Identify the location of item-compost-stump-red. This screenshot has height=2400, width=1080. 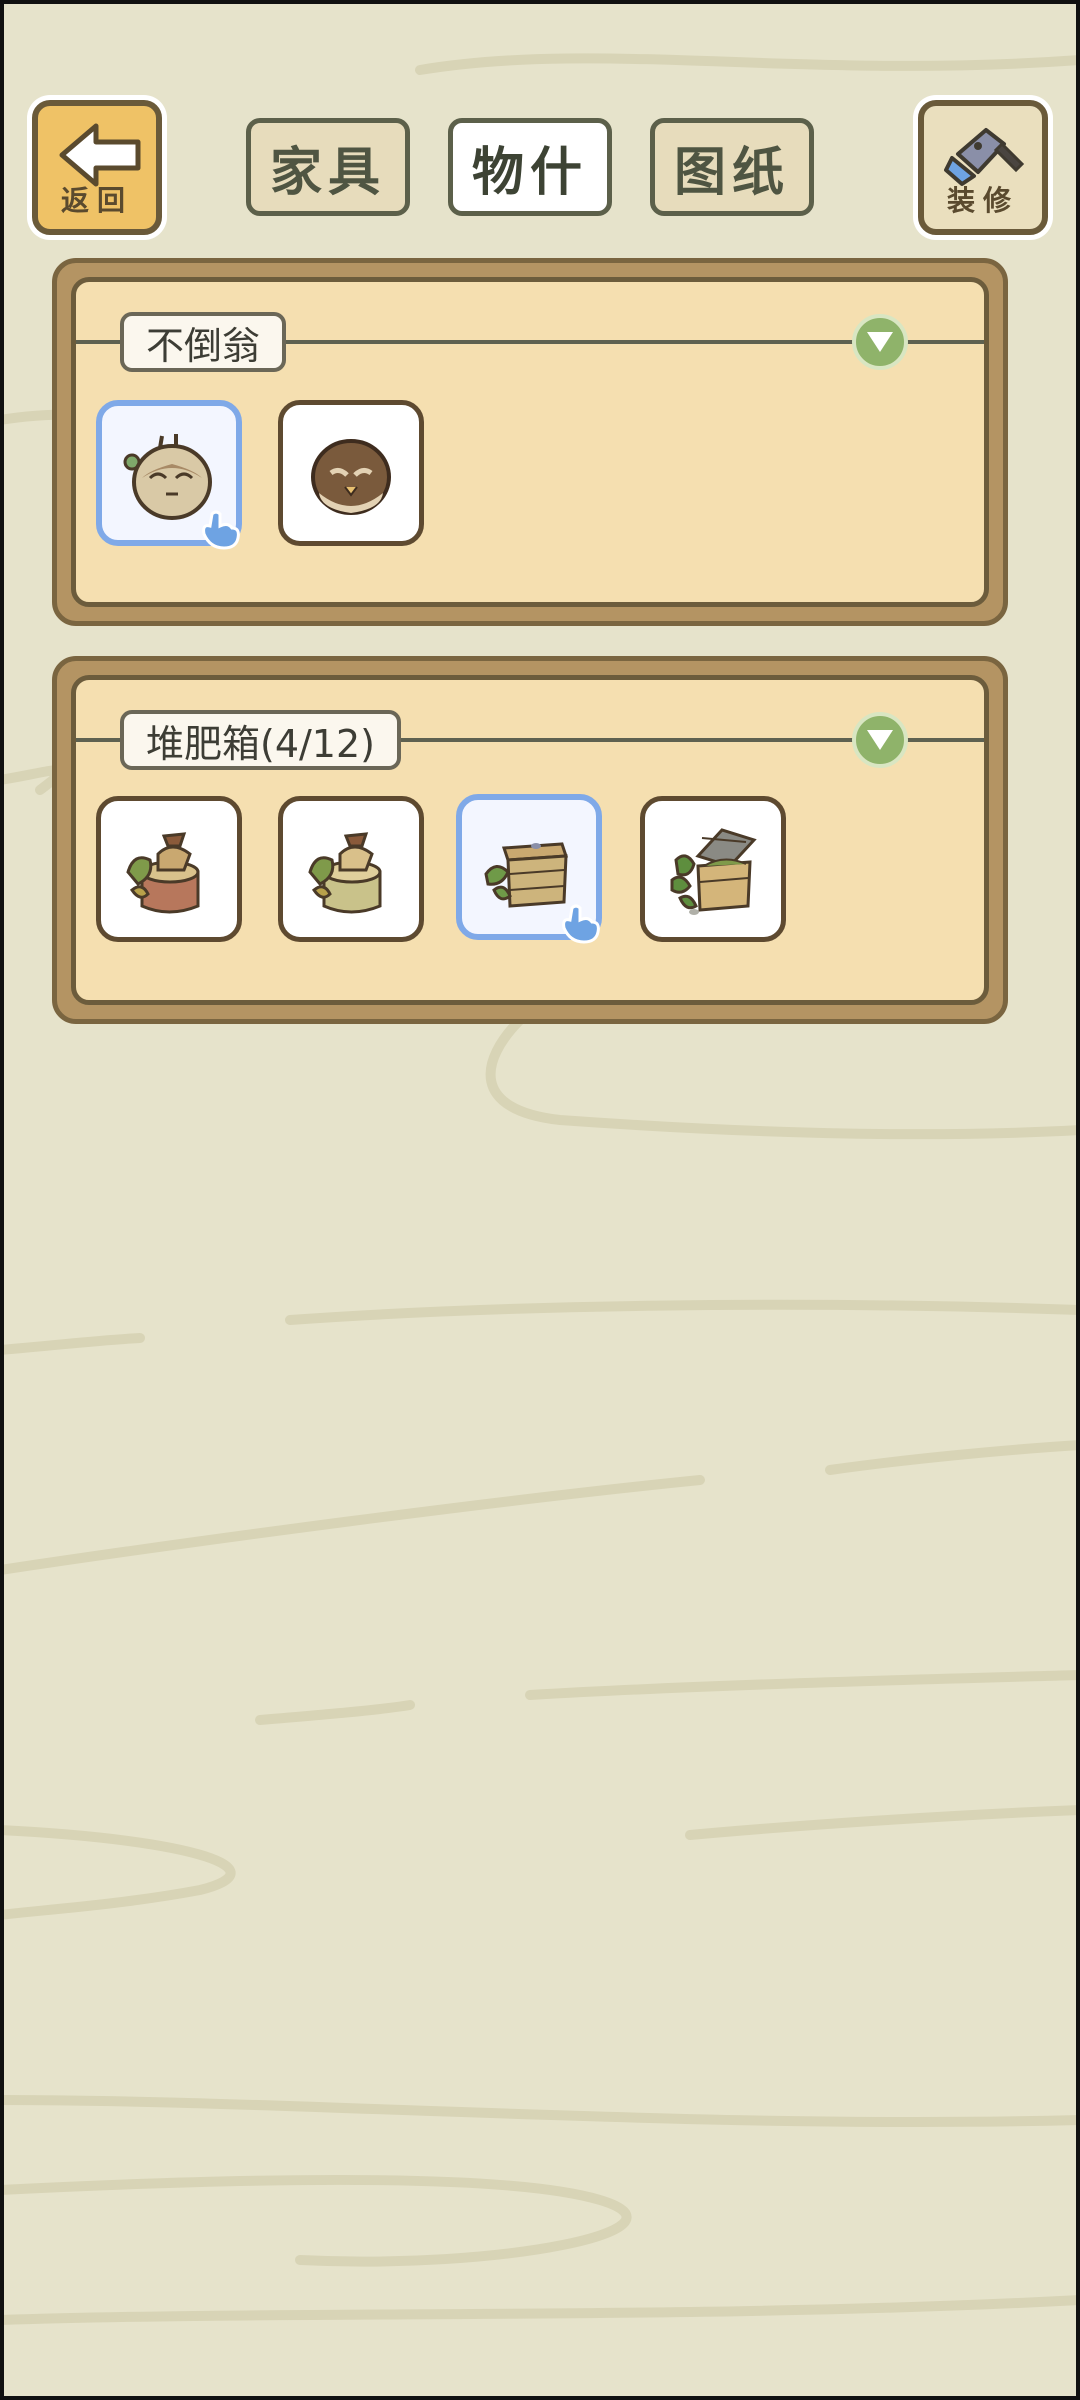
(169, 869).